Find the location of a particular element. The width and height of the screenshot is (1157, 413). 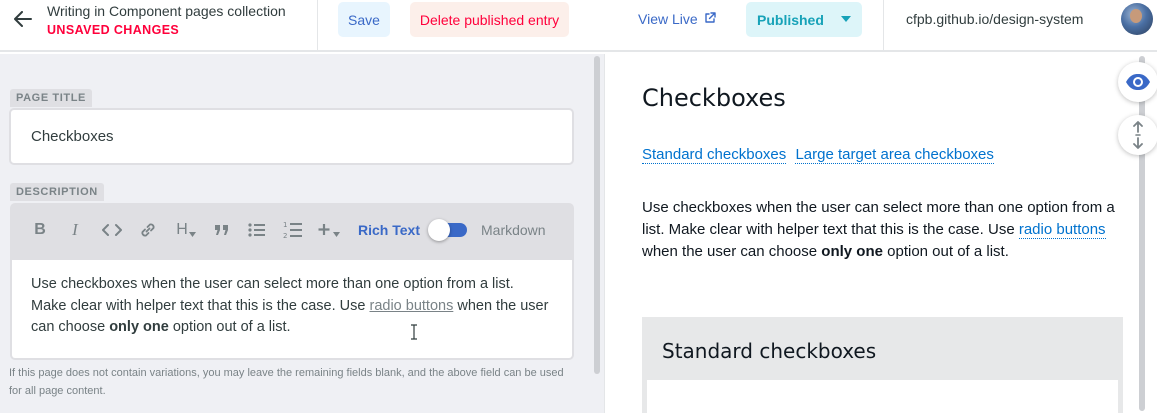

collection-title: Writing in Component pages collection is located at coordinates (166, 11).